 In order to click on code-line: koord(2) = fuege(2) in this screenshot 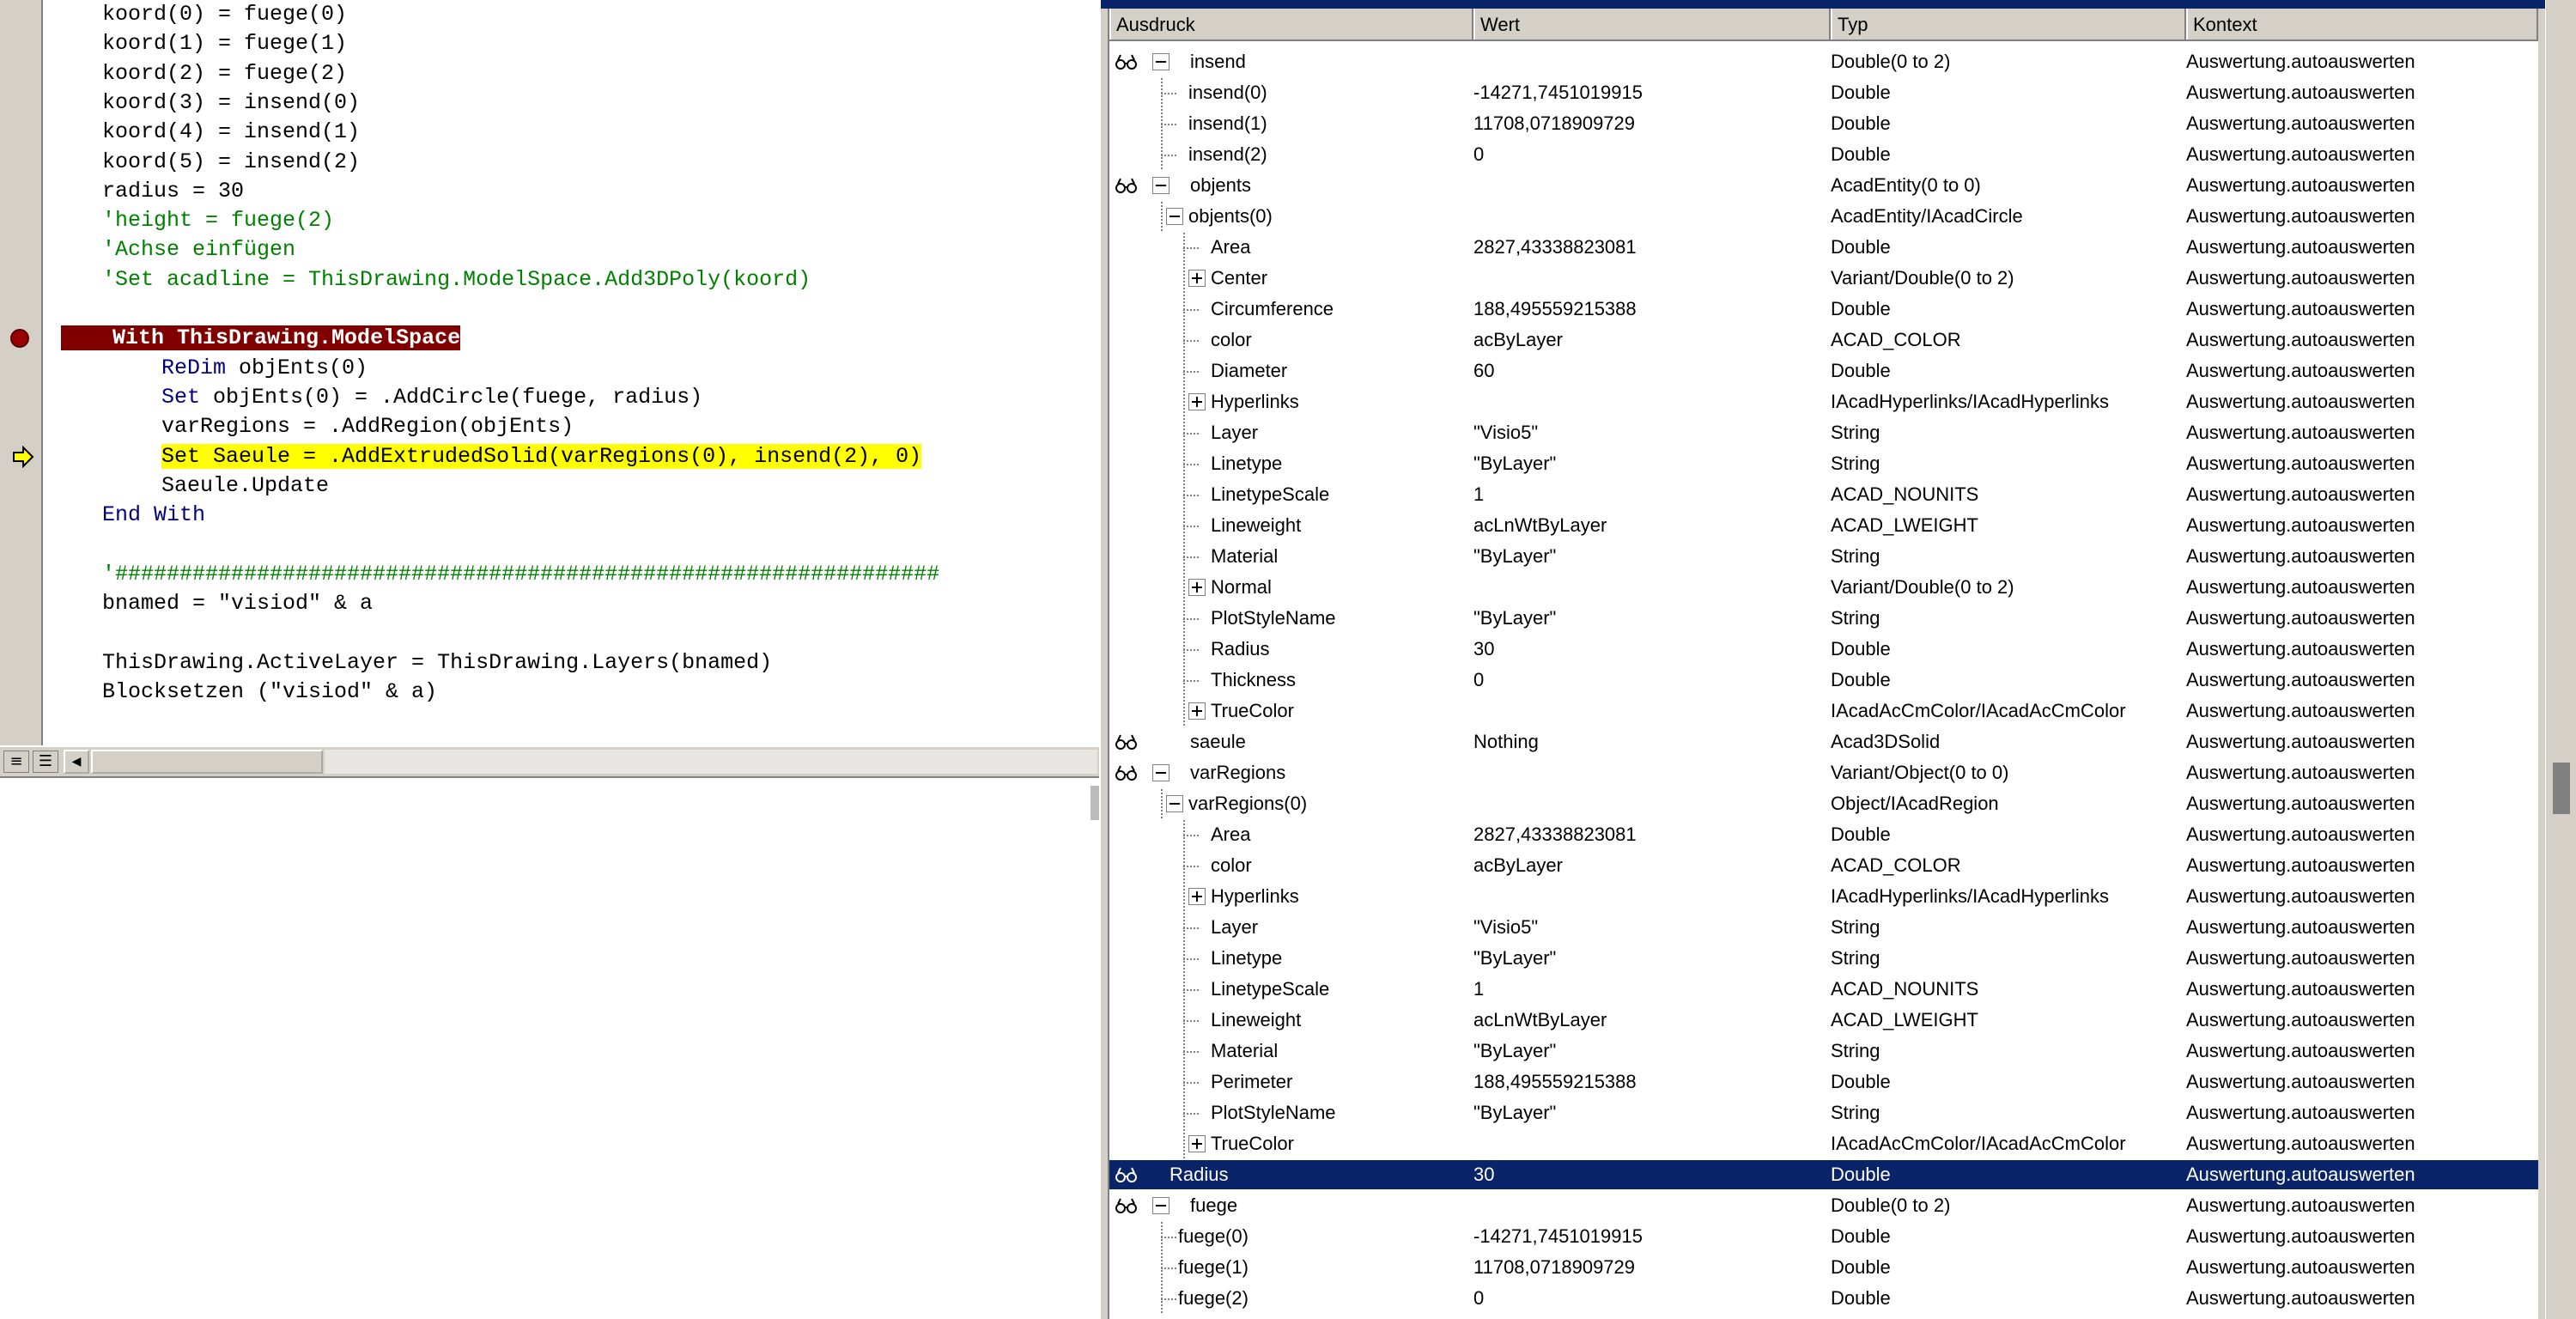, I will do `click(225, 73)`.